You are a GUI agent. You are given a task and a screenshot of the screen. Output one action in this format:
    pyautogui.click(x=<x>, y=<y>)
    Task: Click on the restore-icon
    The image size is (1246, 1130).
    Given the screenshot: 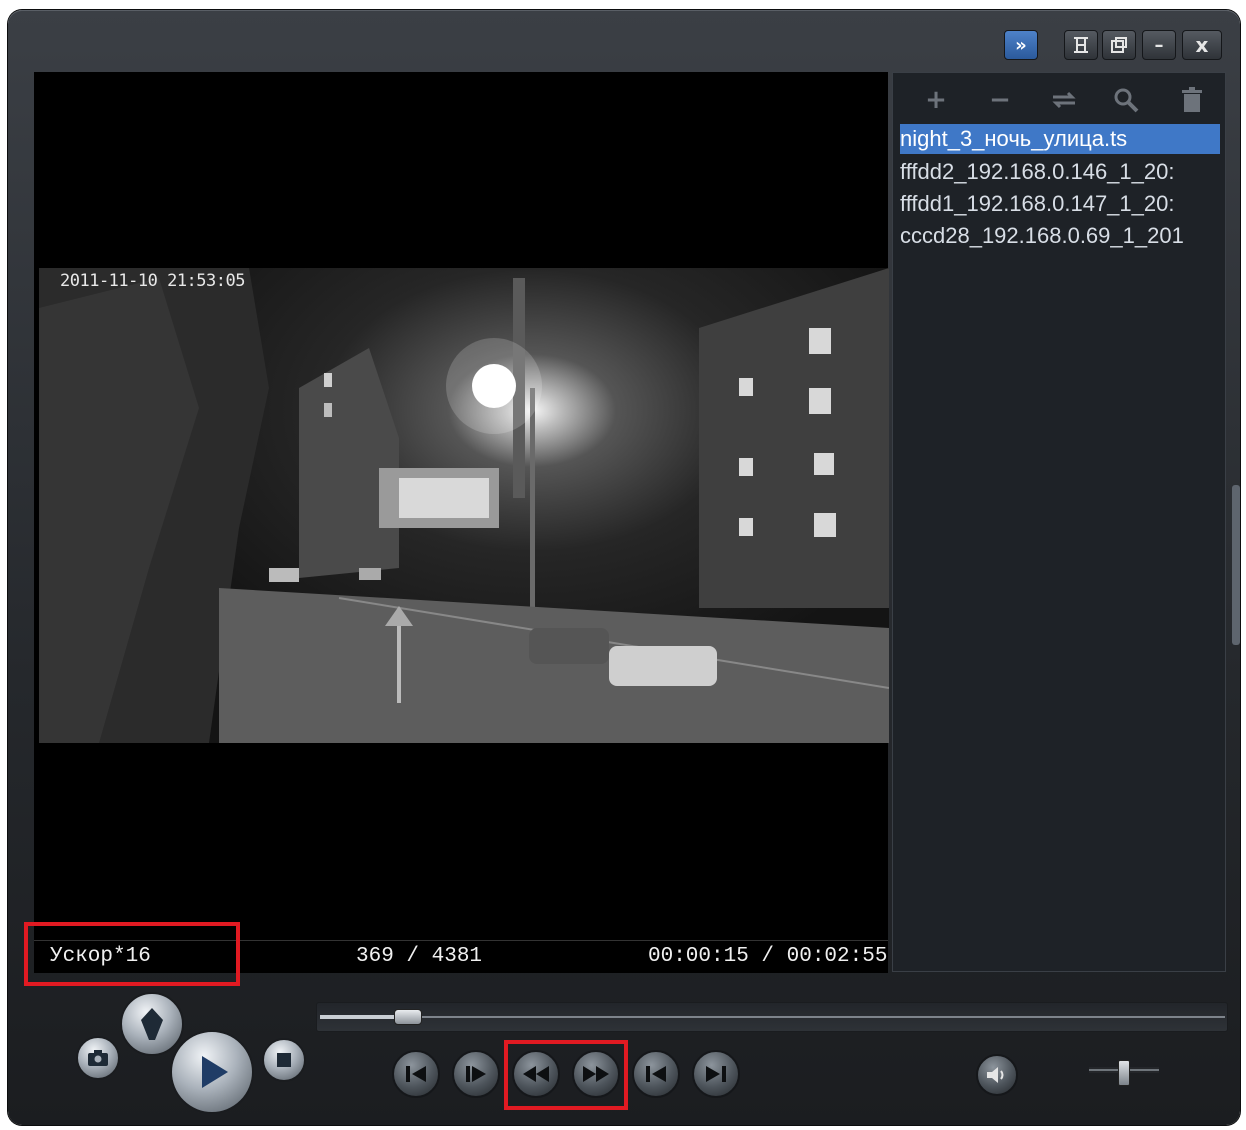 What is the action you would take?
    pyautogui.click(x=1119, y=45)
    